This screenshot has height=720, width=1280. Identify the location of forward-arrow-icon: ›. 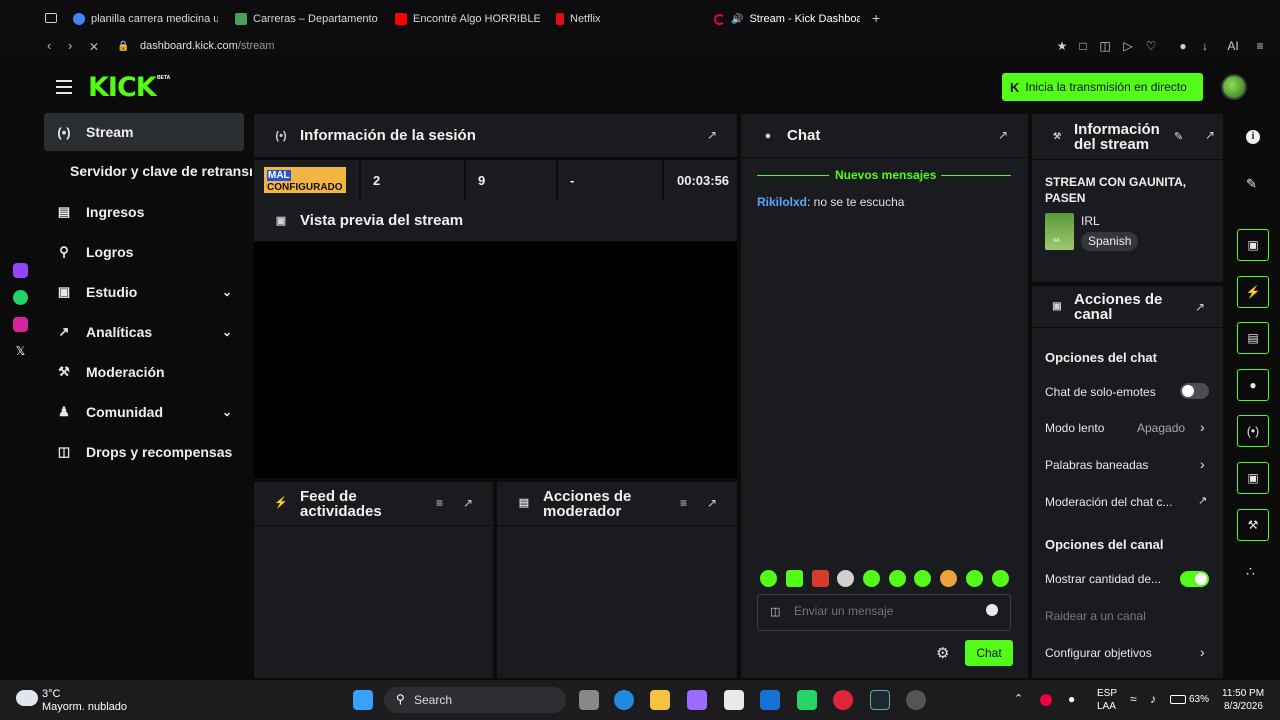
(70, 45).